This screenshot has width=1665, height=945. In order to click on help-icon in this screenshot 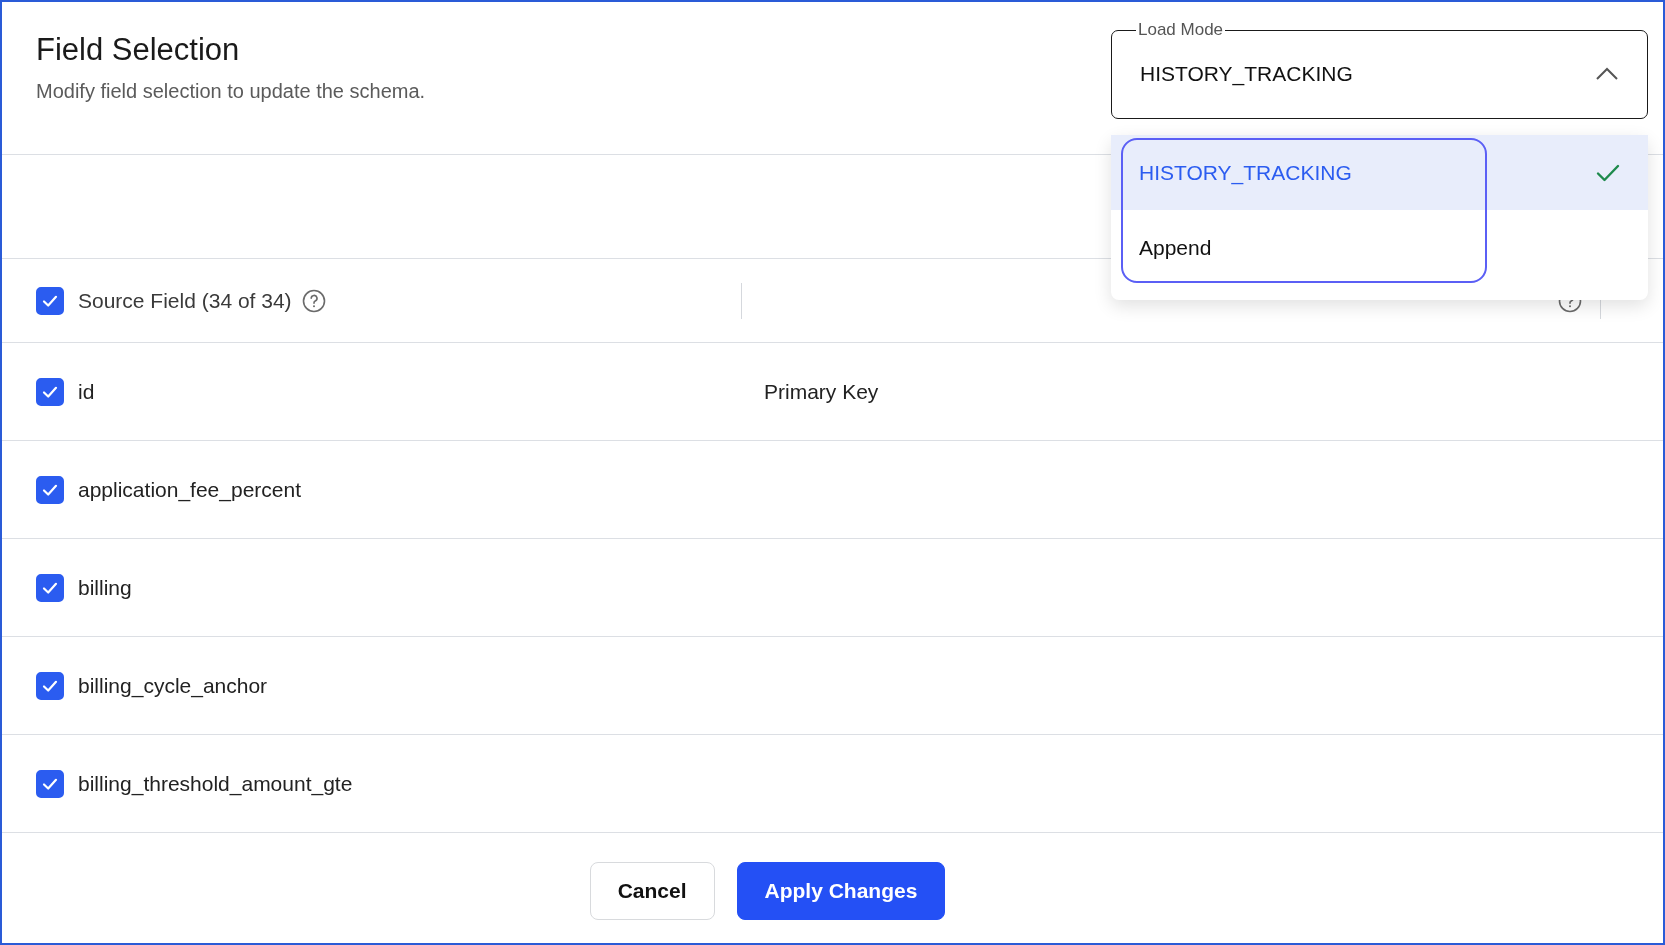, I will do `click(313, 300)`.